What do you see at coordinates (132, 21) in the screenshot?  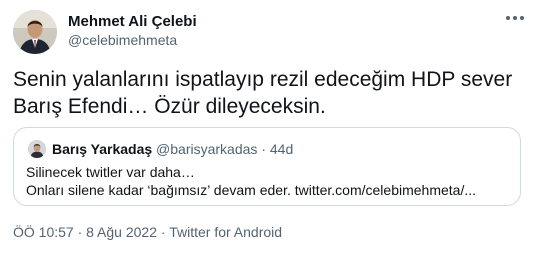 I see `author-name: Mehmet Ali Çelebi` at bounding box center [132, 21].